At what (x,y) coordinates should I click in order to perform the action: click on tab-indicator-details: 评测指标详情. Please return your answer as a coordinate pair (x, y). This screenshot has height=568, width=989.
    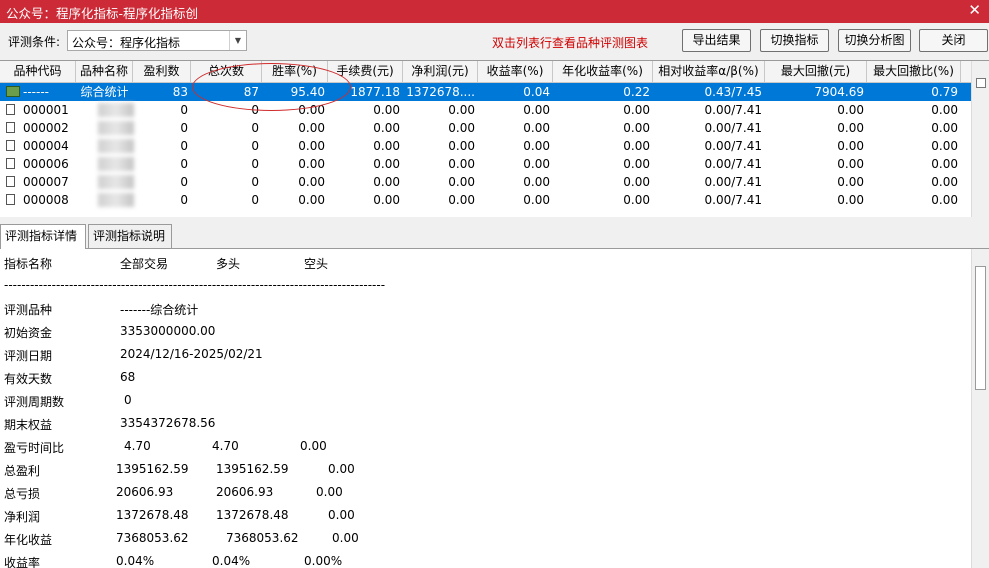
    Looking at the image, I should click on (43, 236).